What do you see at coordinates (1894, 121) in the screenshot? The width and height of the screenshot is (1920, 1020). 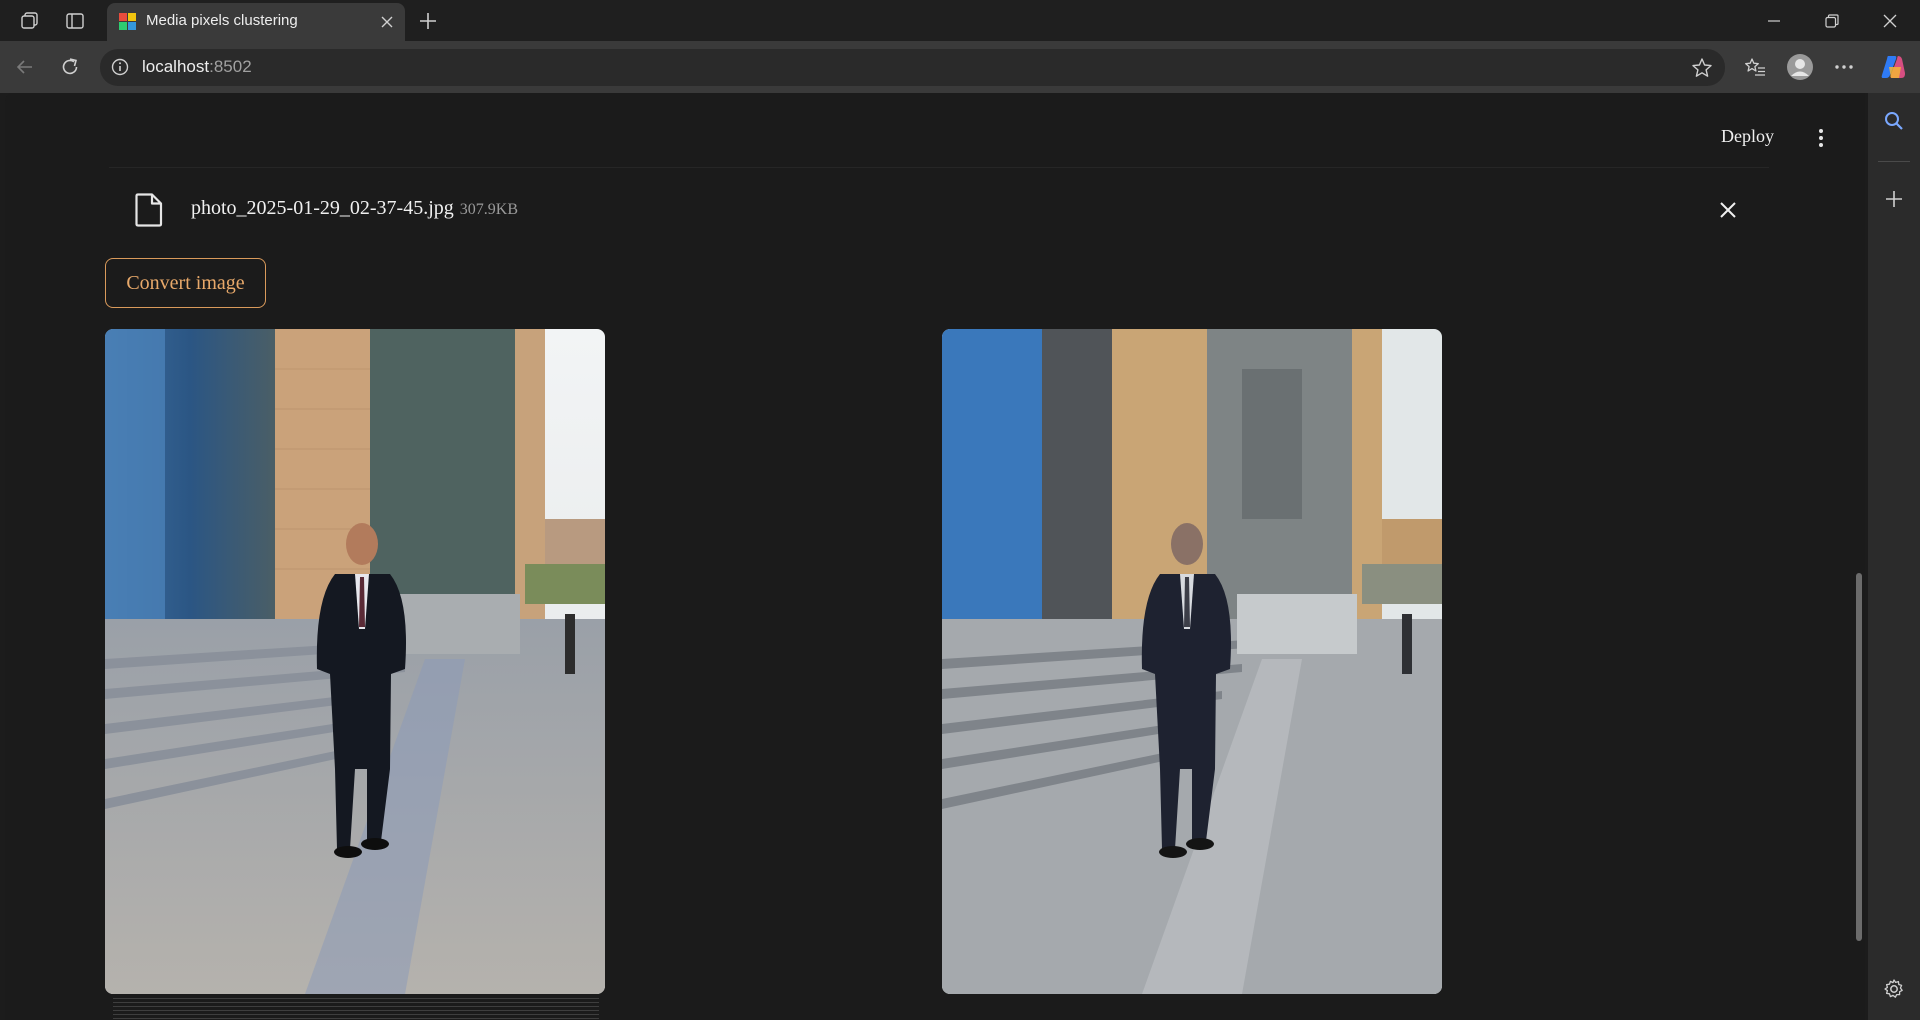 I see `search-icon` at bounding box center [1894, 121].